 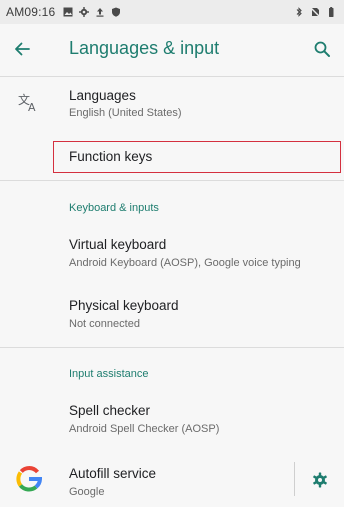 I want to click on gallery-icon, so click(x=68, y=12).